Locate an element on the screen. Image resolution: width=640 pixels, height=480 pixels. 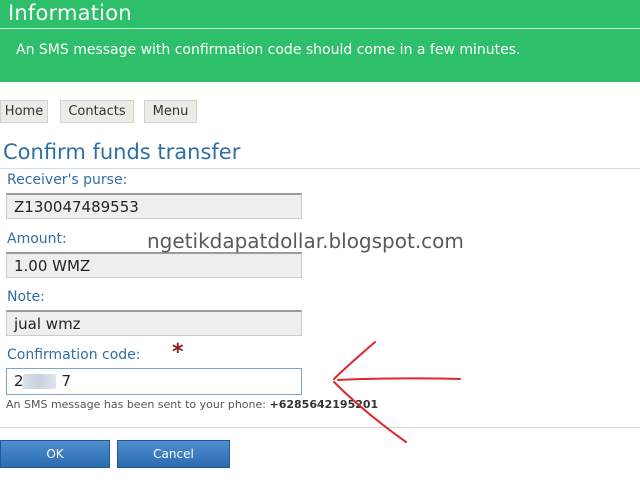
page-title: Confirm funds transfer is located at coordinates (122, 152).